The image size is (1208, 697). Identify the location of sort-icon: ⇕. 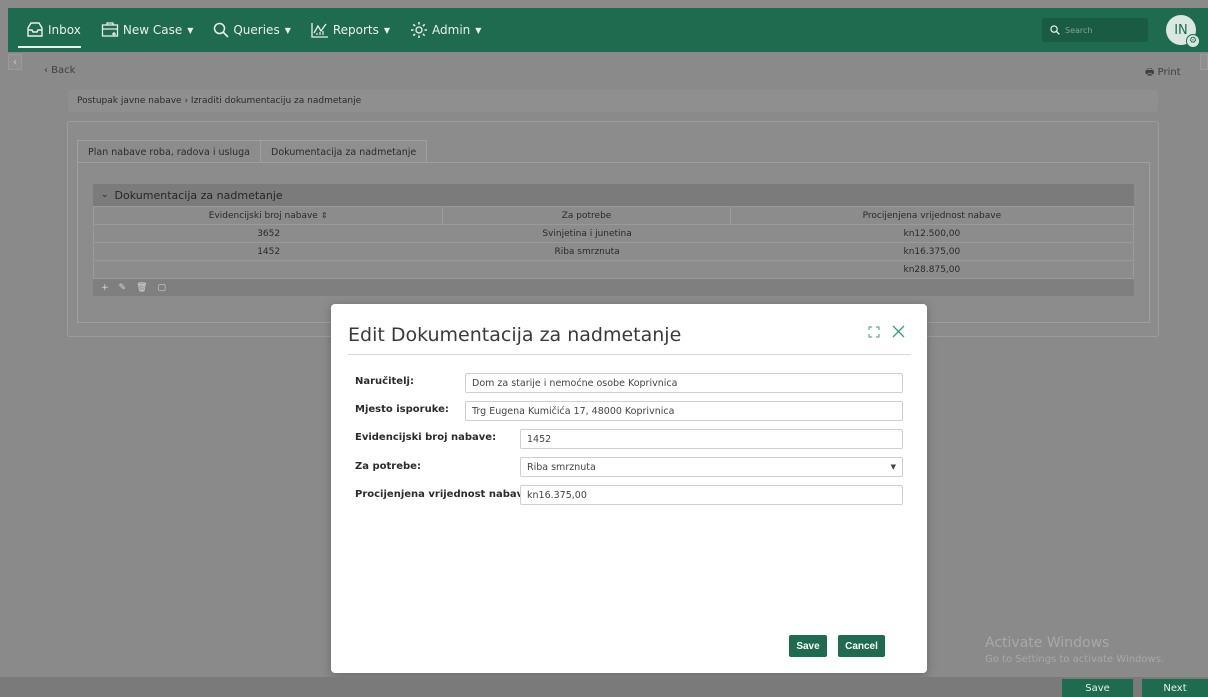
(324, 215).